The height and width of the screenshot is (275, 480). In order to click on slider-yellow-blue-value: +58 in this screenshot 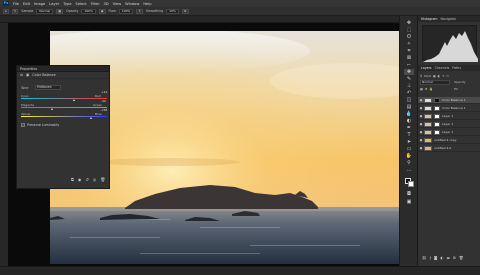, I will do `click(104, 110)`.